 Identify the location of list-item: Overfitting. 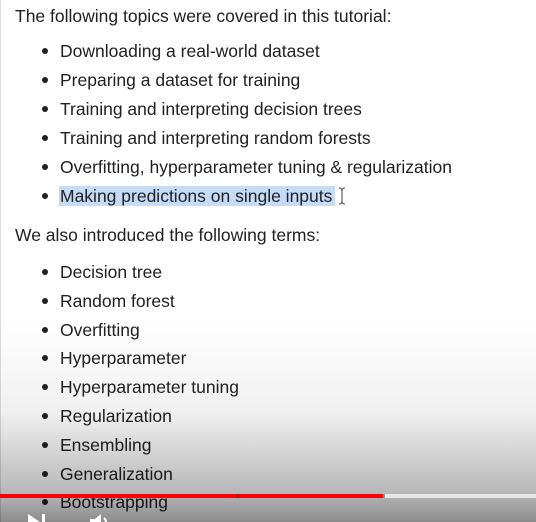
(119, 331).